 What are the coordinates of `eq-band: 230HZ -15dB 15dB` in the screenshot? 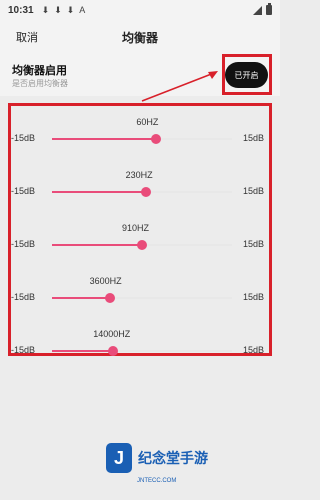 It's located at (140, 190).